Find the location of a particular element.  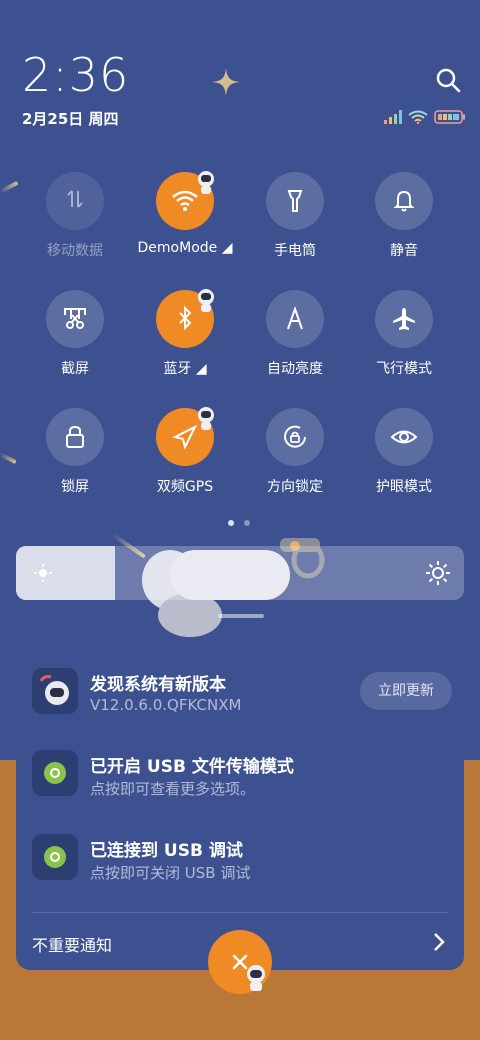

notification-update: 发现系统有新版本 V12.0.6.0.QFKCNXM 立即更新 is located at coordinates (242, 698).